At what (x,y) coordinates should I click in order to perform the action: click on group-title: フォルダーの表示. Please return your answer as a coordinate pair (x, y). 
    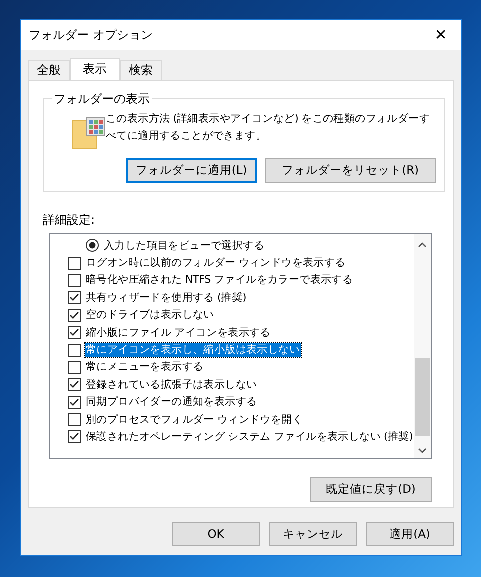
    Looking at the image, I should click on (102, 99).